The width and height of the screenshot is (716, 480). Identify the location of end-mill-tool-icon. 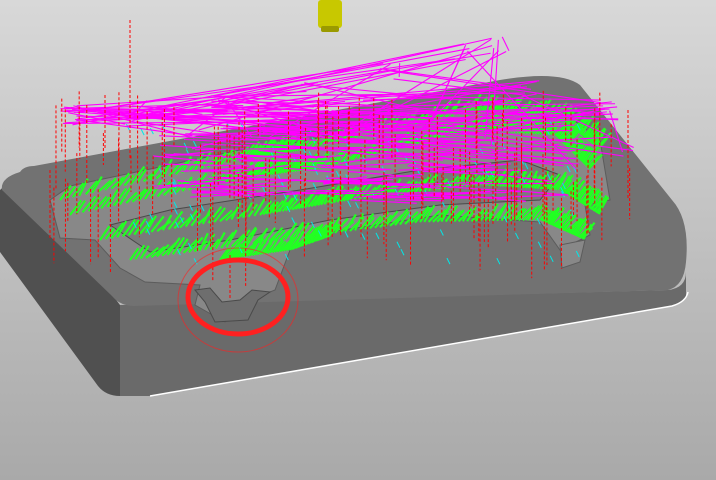
(330, 16).